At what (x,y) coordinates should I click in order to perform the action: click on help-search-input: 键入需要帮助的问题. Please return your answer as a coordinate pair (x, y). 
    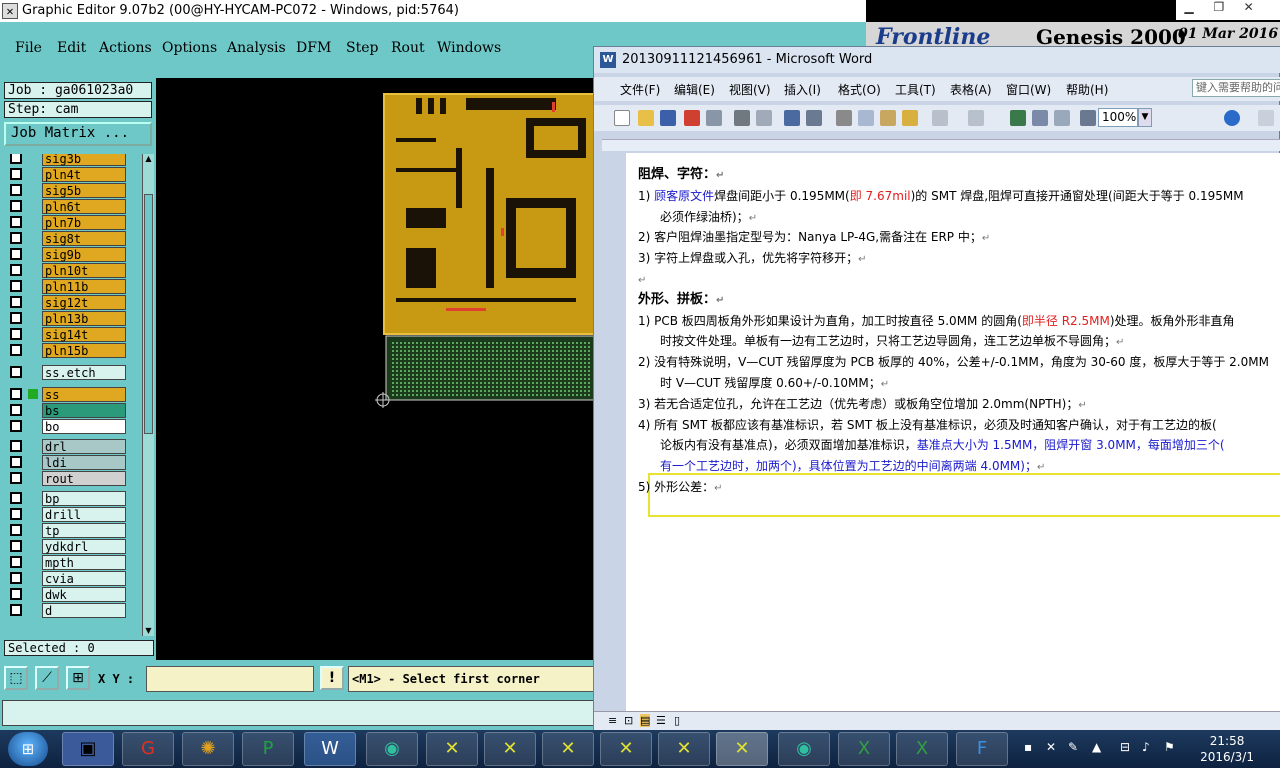
    Looking at the image, I should click on (1236, 88).